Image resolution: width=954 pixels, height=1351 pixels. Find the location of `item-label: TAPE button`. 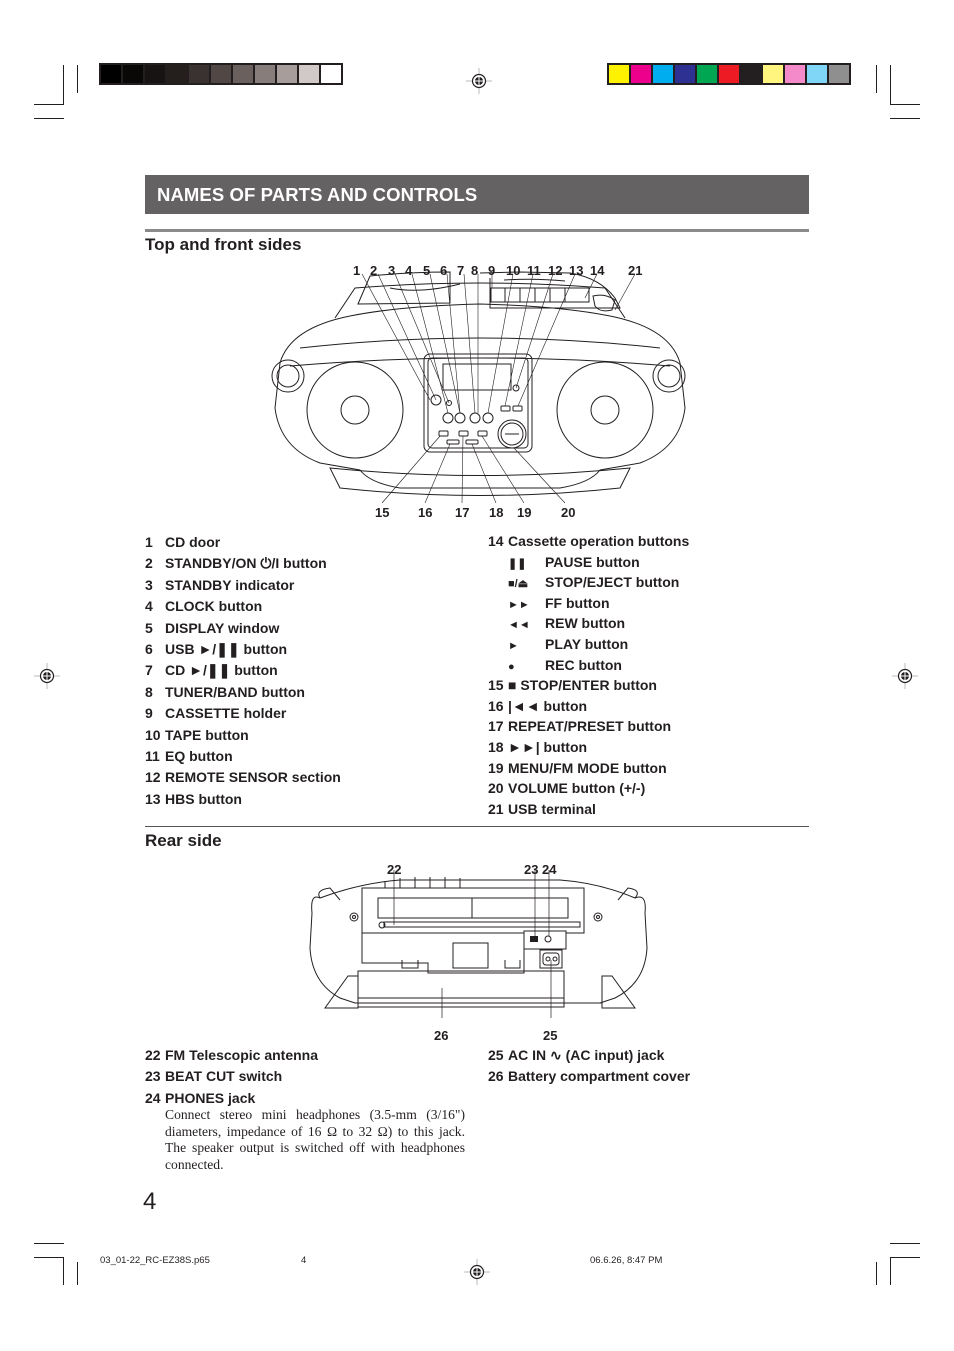

item-label: TAPE button is located at coordinates (207, 734).